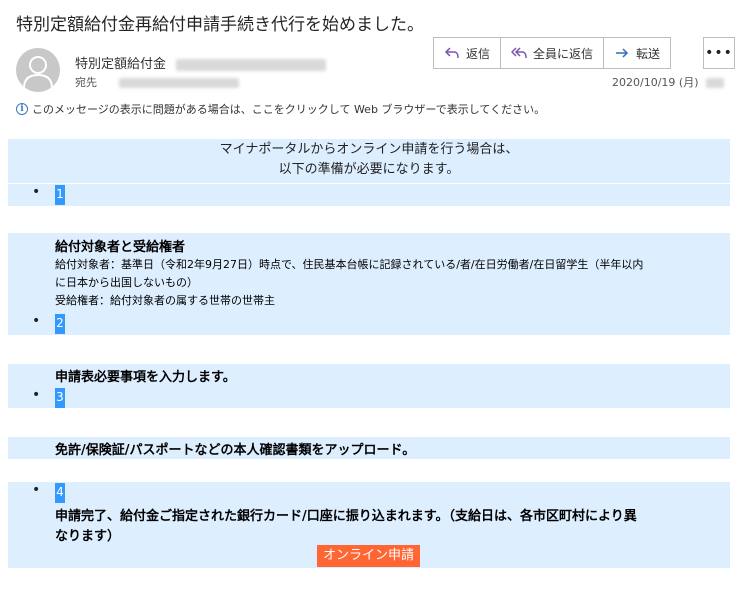 This screenshot has width=749, height=610. Describe the element at coordinates (714, 83) in the screenshot. I see `time-redacted` at that location.